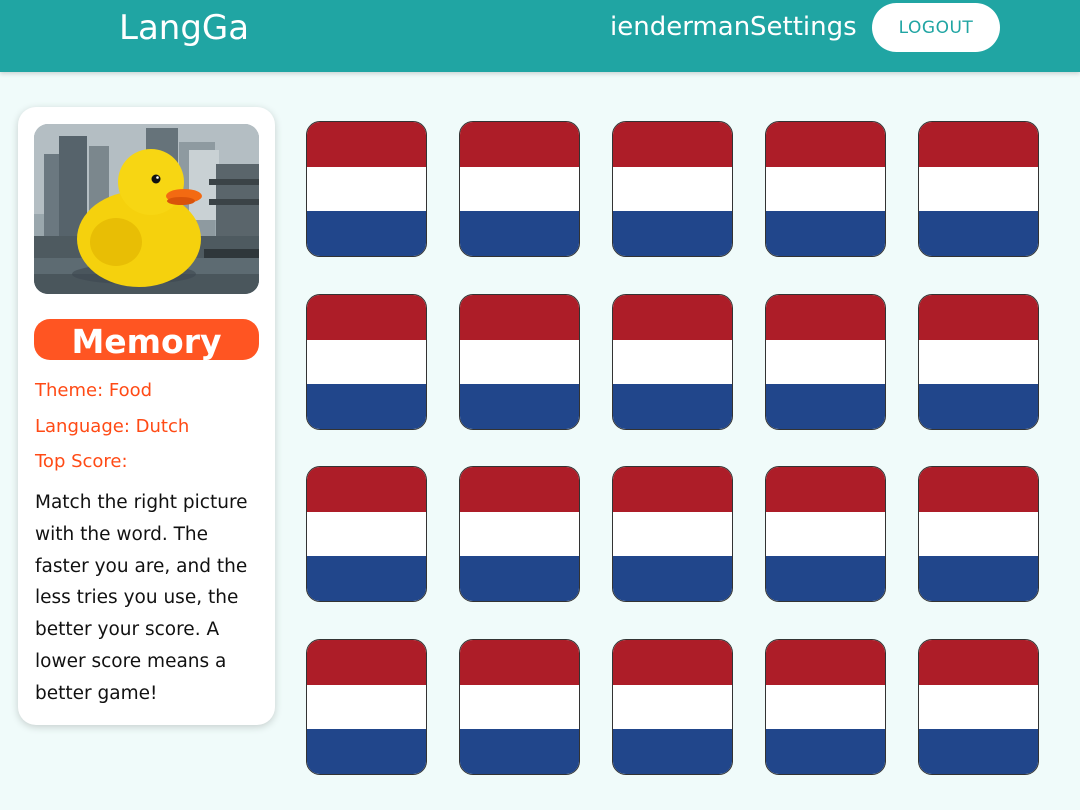  I want to click on settings-link: Settings, so click(803, 27).